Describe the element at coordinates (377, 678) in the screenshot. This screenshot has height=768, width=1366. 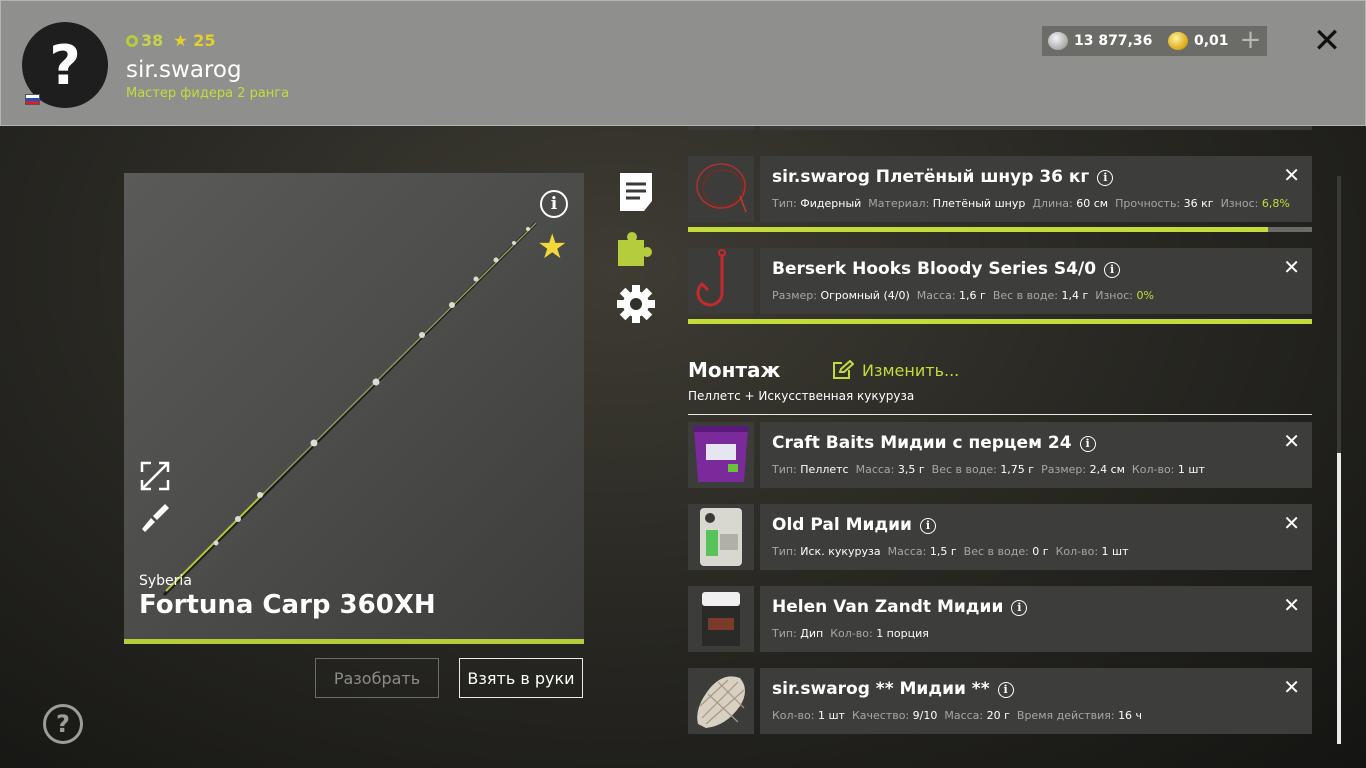
I see `disassemble-button: Разобрать` at that location.